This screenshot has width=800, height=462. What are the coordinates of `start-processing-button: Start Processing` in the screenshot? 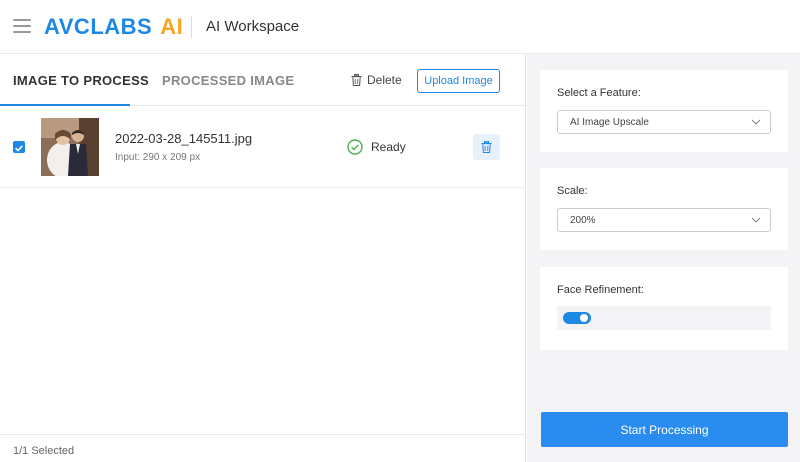 It's located at (664, 429).